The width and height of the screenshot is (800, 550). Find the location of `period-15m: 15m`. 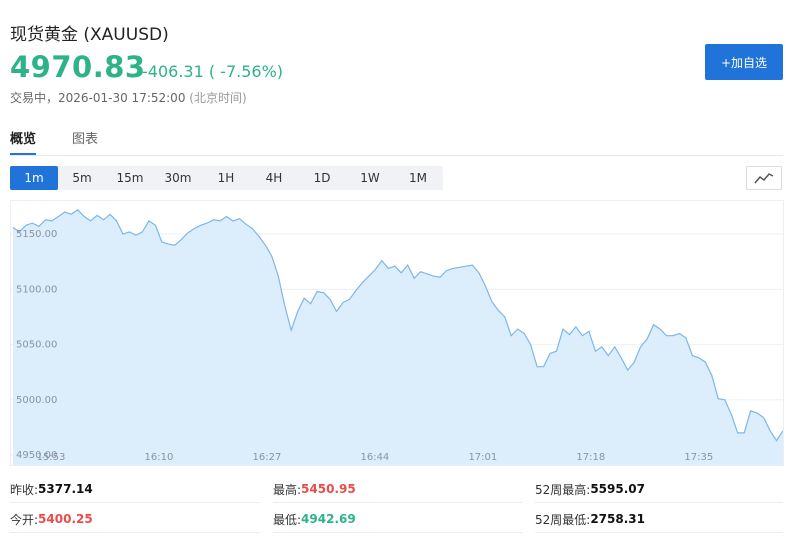

period-15m: 15m is located at coordinates (130, 178).